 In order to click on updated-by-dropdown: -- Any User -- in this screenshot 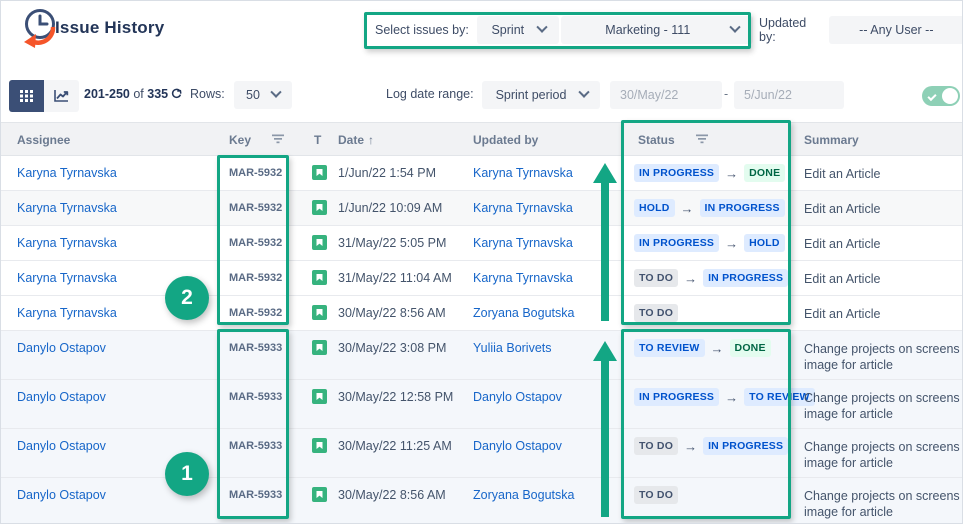, I will do `click(895, 30)`.